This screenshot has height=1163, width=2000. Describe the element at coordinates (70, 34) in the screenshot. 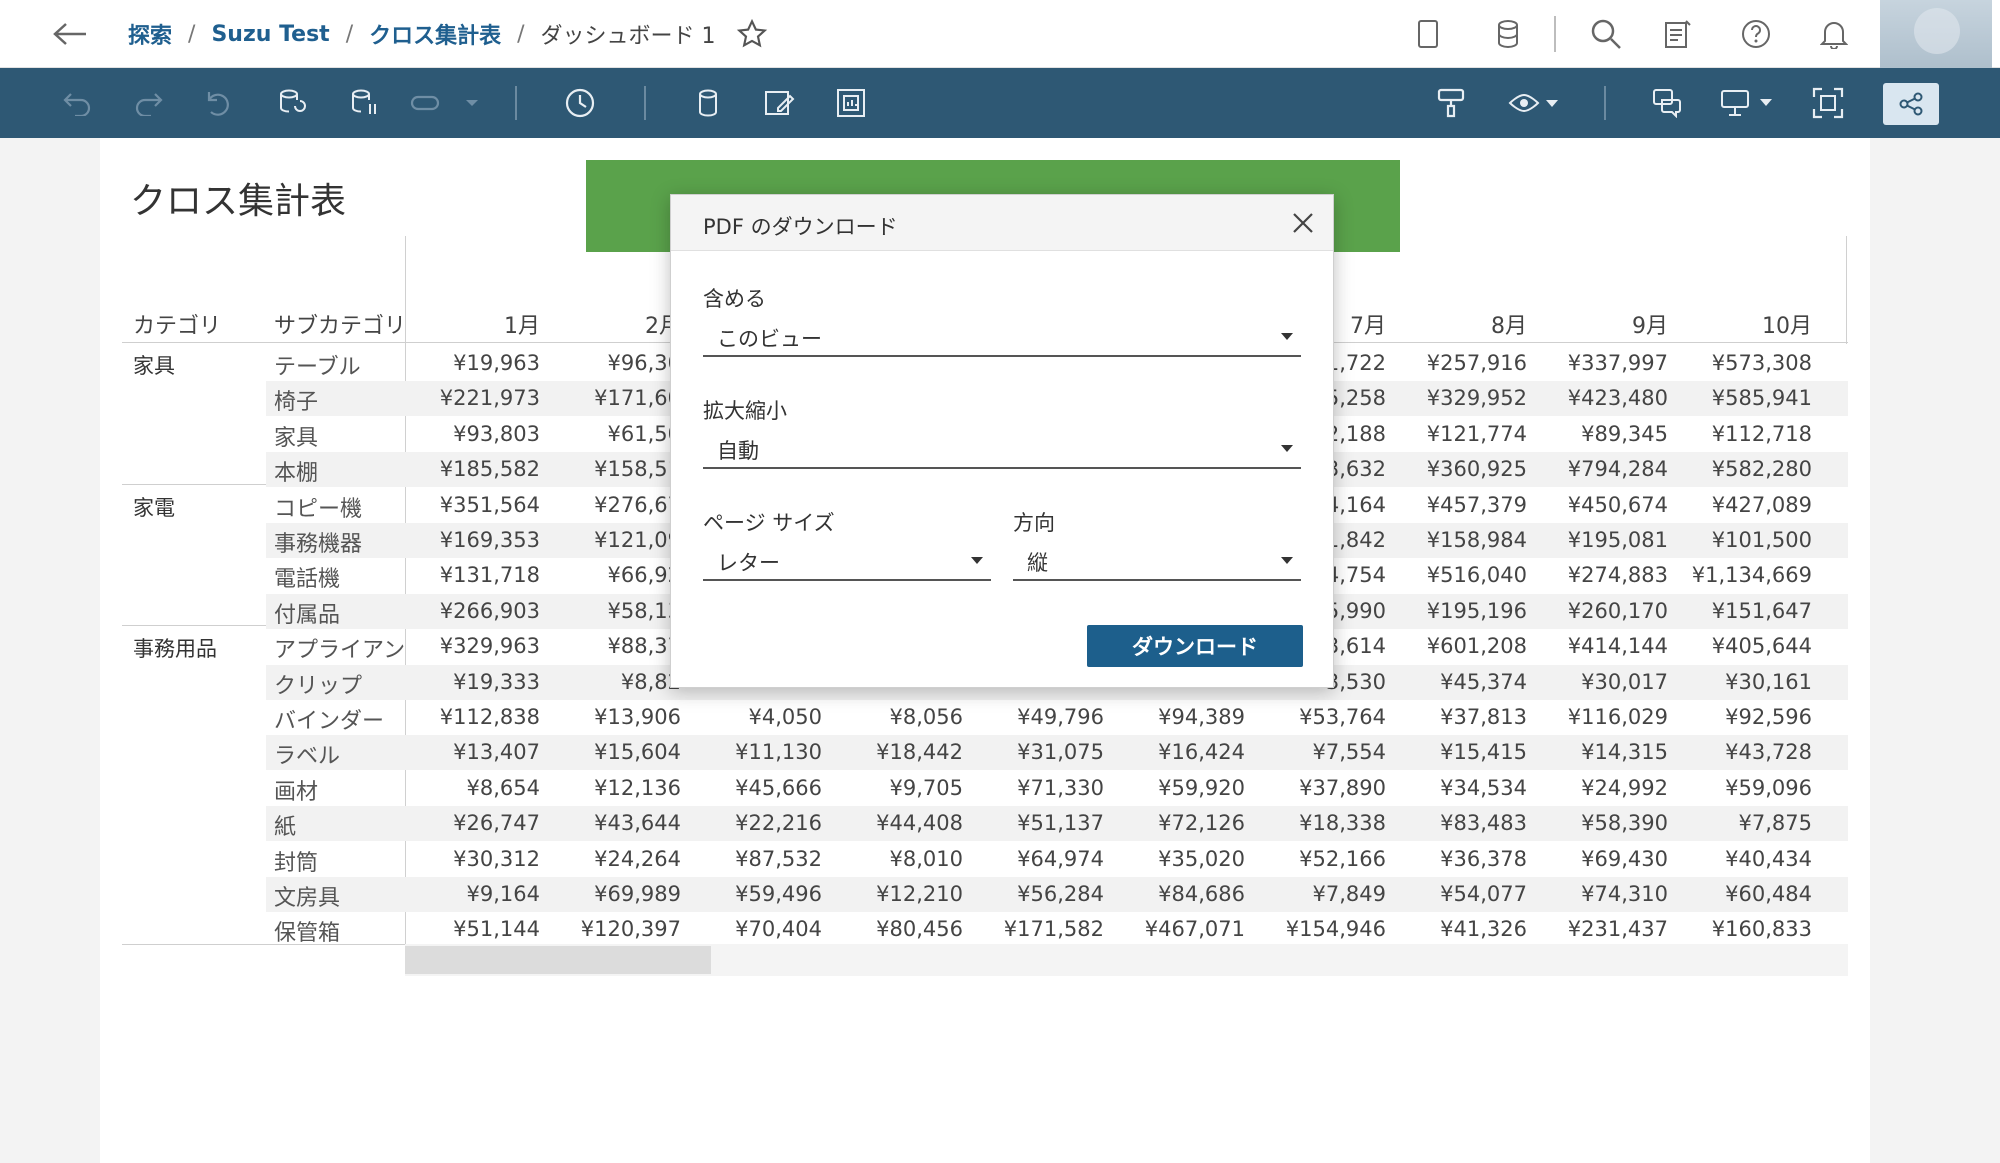

I see `back-arrow-icon` at that location.